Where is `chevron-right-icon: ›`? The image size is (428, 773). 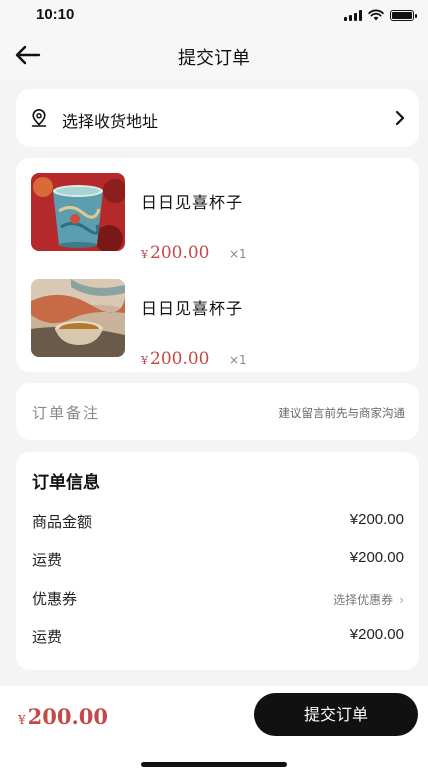
chevron-right-icon: › is located at coordinates (401, 600).